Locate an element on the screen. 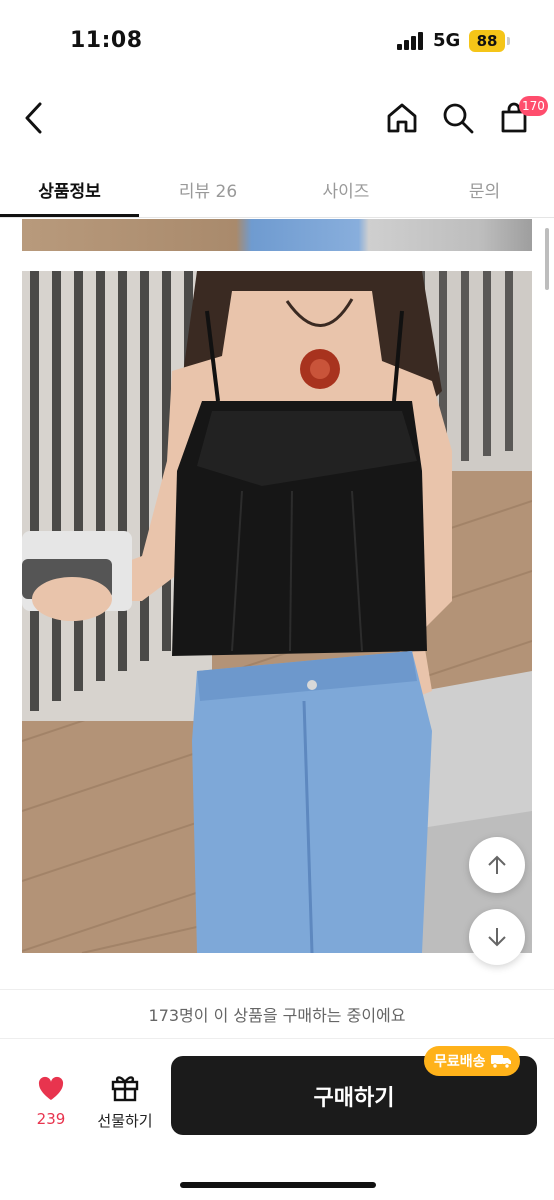 This screenshot has height=1200, width=554. scroll-down-button is located at coordinates (497, 937).